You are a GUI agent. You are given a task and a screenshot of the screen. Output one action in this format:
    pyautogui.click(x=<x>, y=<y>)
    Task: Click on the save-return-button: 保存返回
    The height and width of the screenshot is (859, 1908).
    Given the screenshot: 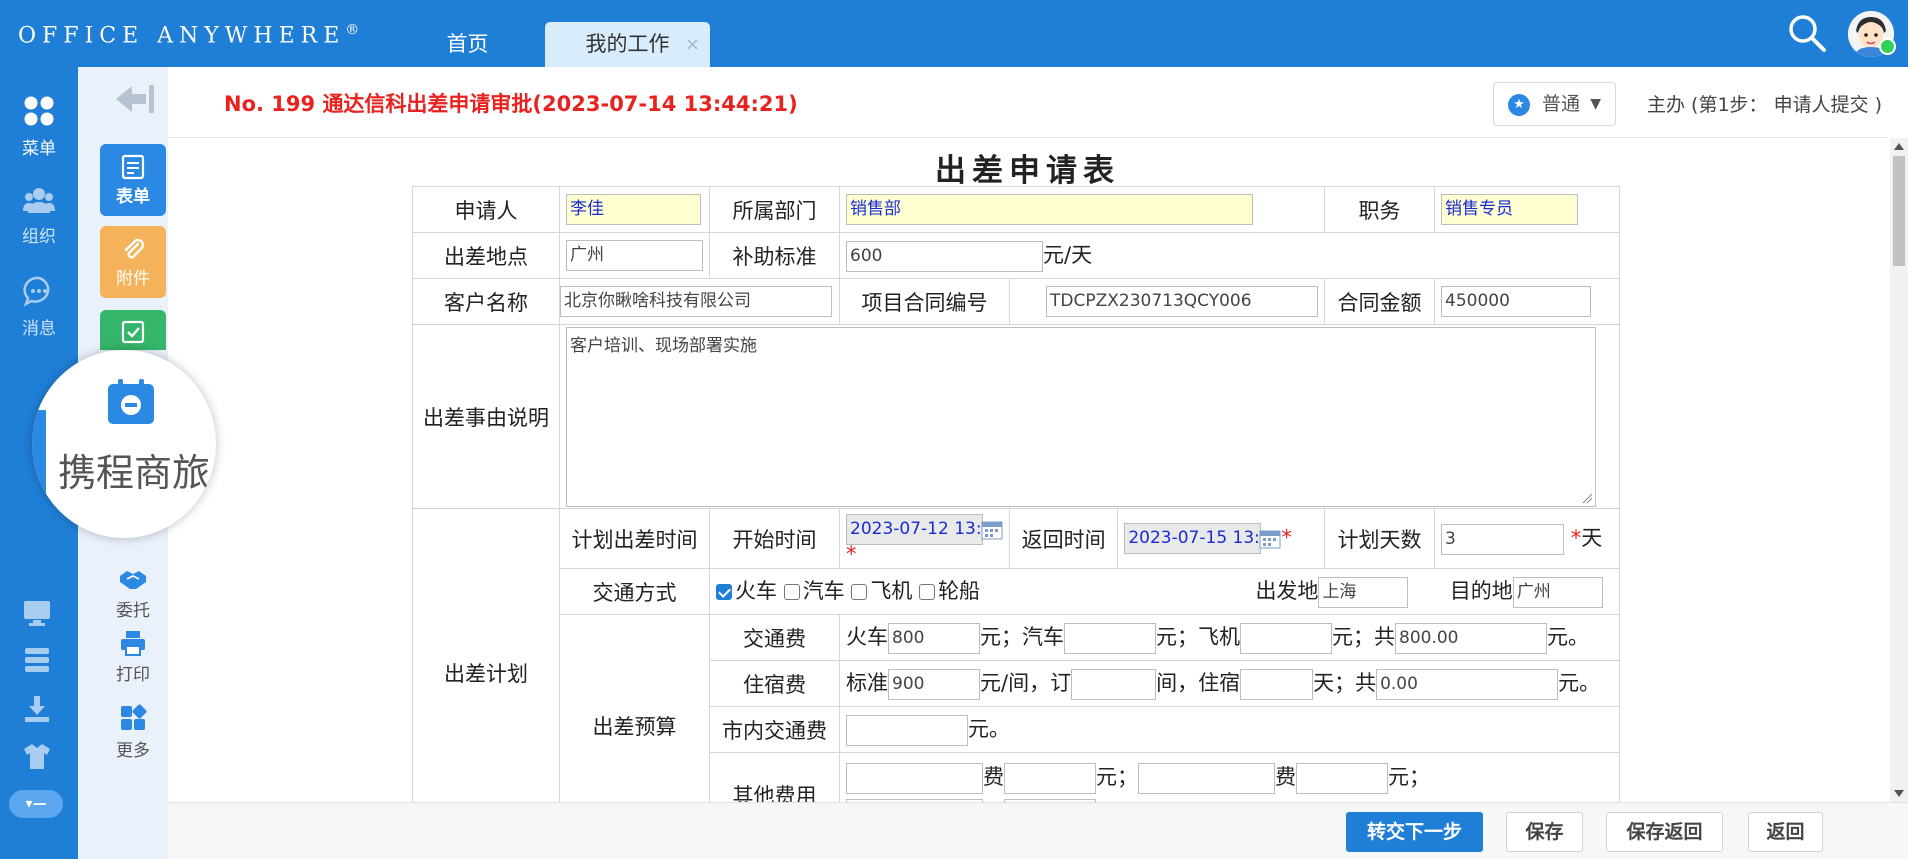 What is the action you would take?
    pyautogui.click(x=1664, y=832)
    